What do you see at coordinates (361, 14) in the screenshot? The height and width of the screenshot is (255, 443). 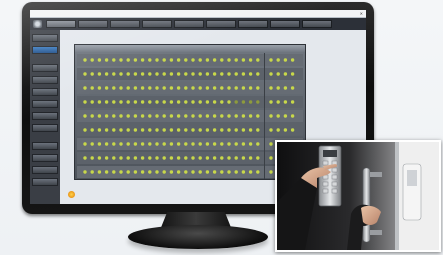 I see `close-icon: ✕` at bounding box center [361, 14].